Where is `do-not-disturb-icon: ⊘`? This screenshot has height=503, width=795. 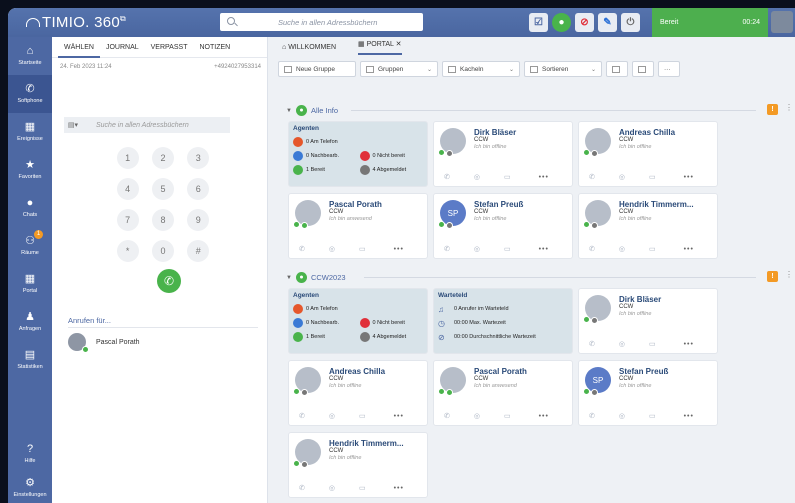
do-not-disturb-icon: ⊘ is located at coordinates (584, 22).